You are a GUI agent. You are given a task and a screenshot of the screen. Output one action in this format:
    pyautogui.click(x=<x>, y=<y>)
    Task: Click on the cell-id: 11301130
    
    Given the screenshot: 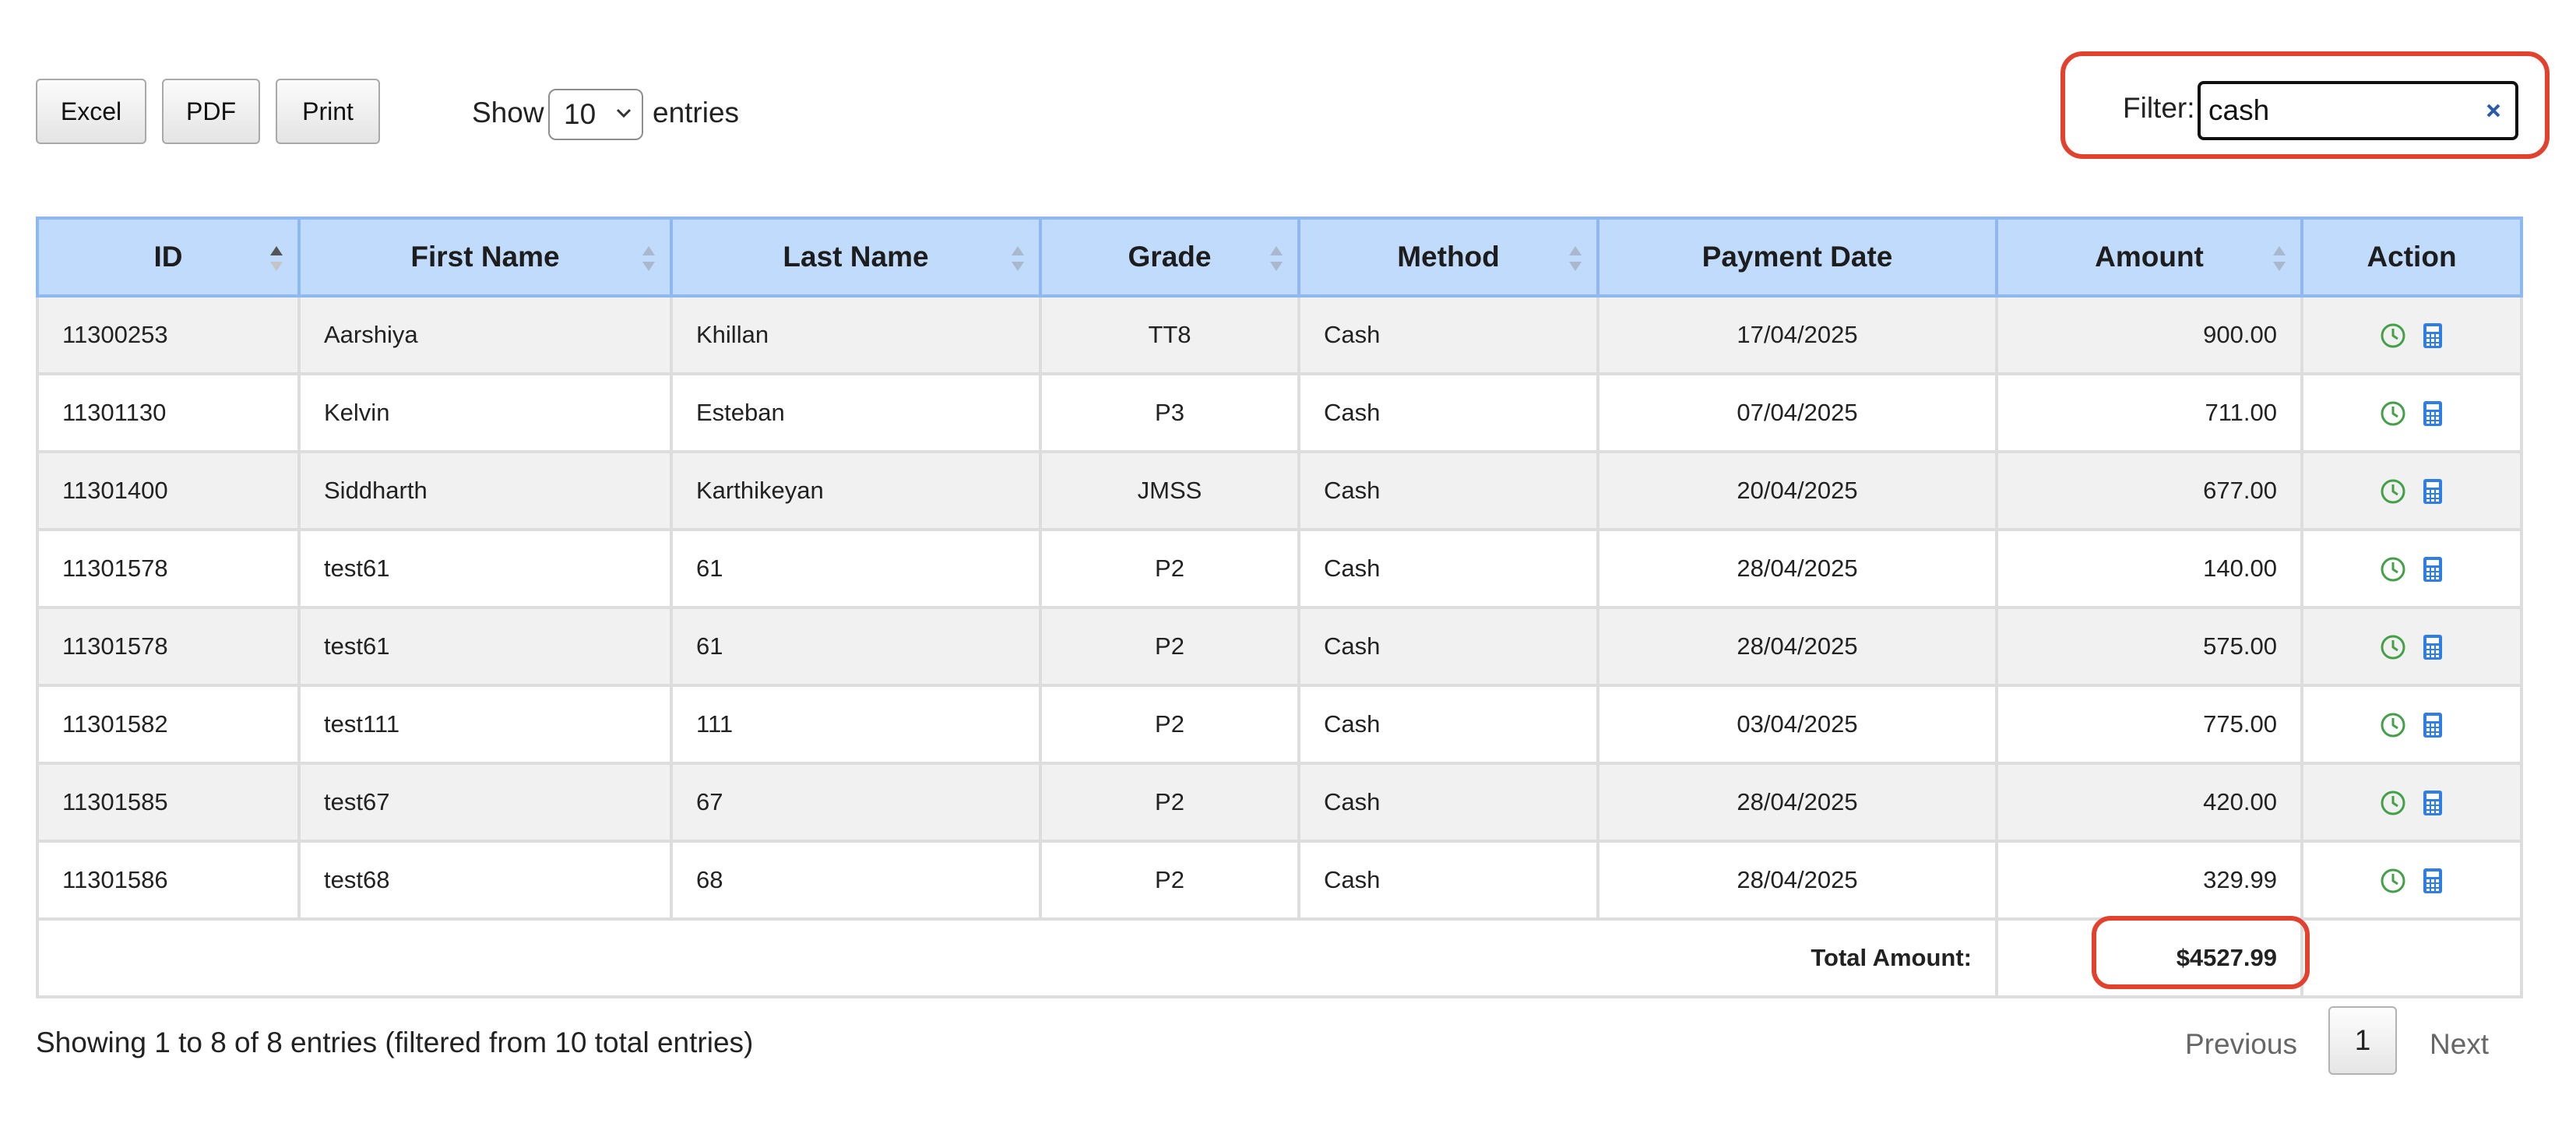 What is the action you would take?
    pyautogui.click(x=168, y=413)
    